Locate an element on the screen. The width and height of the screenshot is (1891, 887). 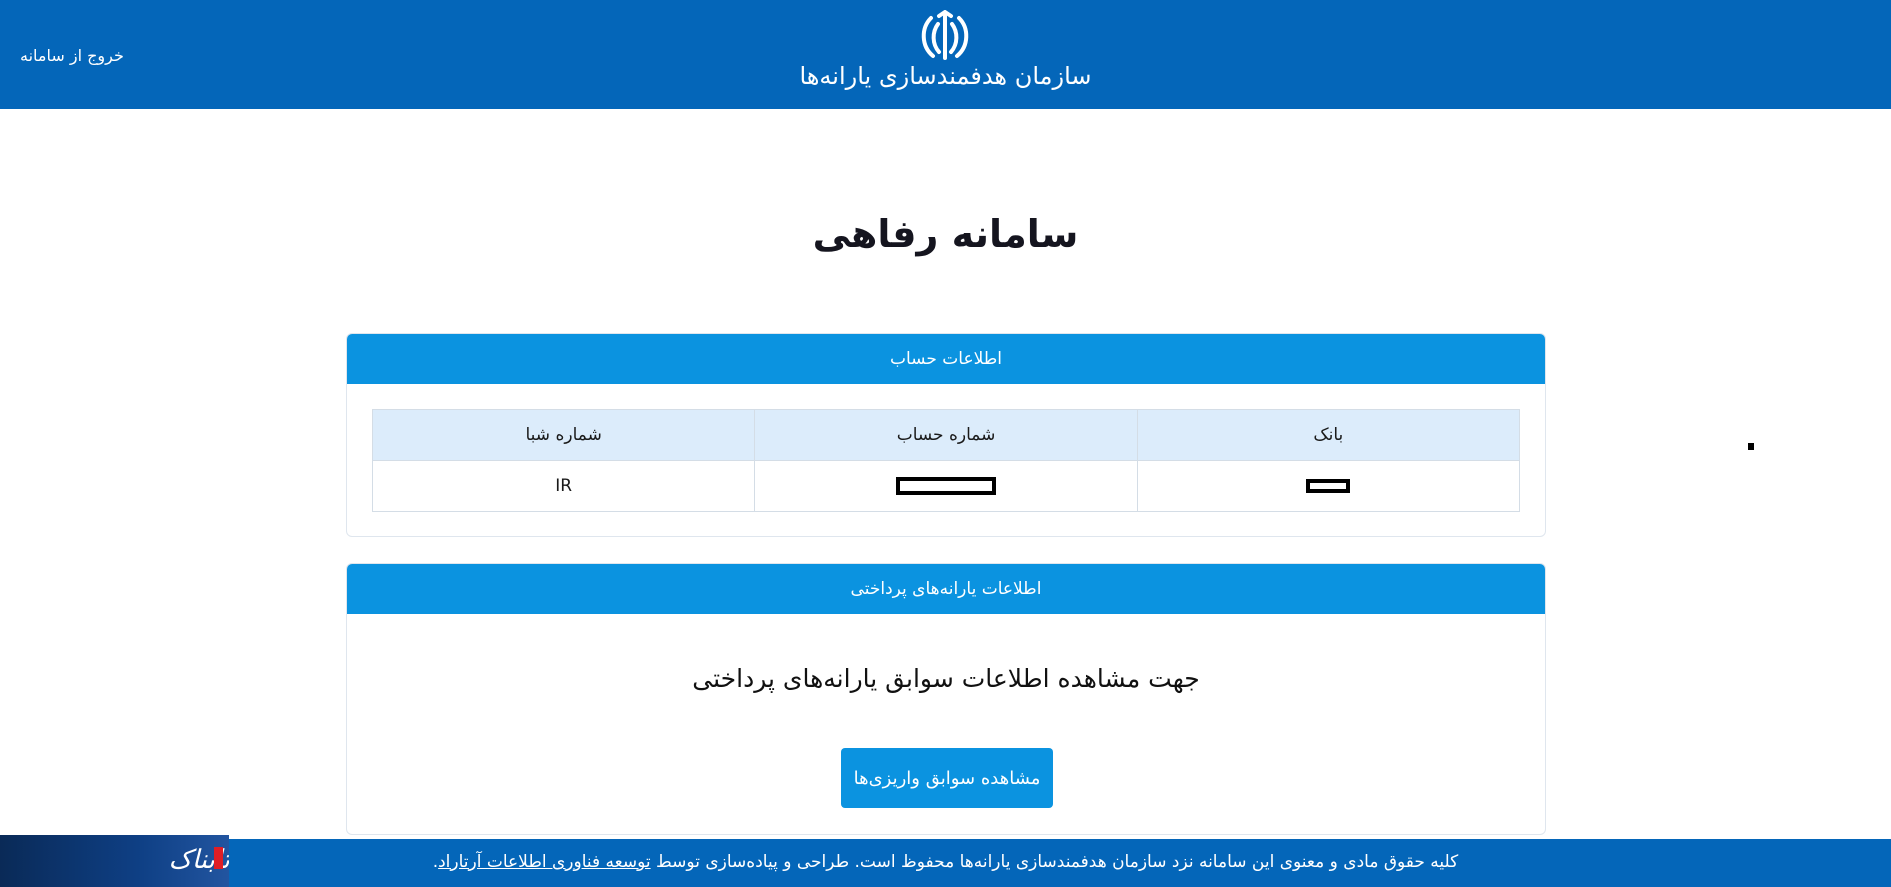
sheba-cell: IR is located at coordinates (563, 486).